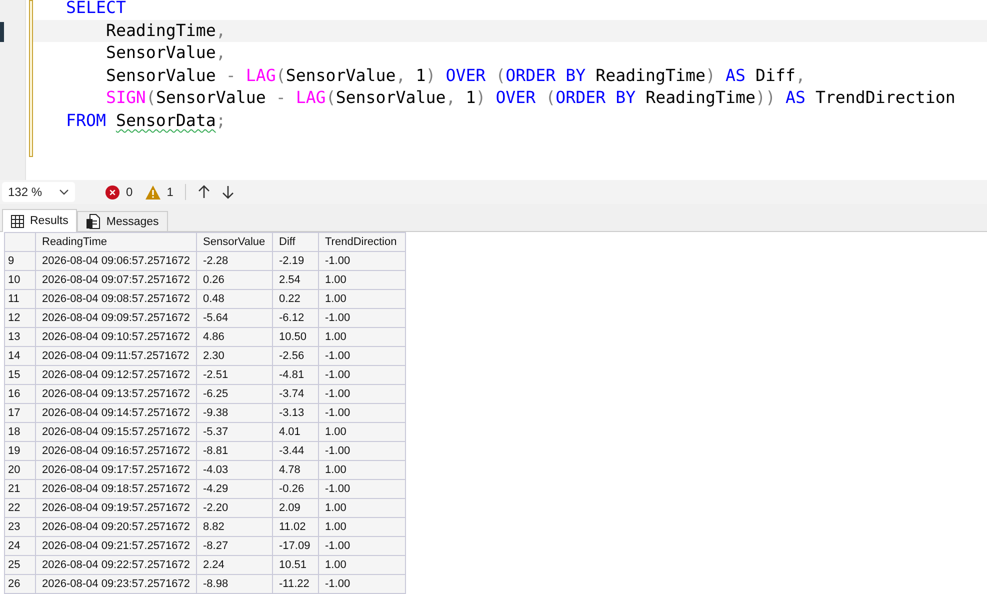 The width and height of the screenshot is (987, 594). What do you see at coordinates (116, 432) in the screenshot?
I see `table-cell: 2026-08-04 09:15:57.2571672` at bounding box center [116, 432].